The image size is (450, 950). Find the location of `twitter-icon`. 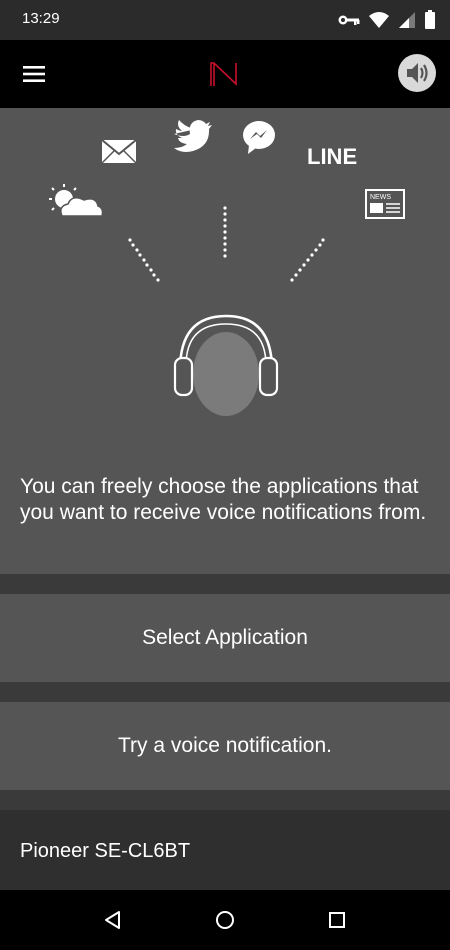

twitter-icon is located at coordinates (193, 136).